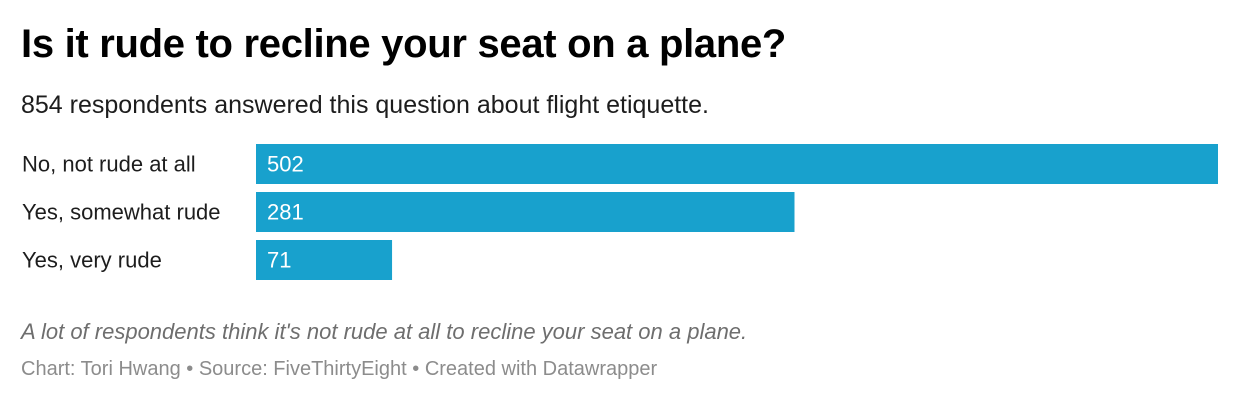 This screenshot has height=404, width=1240. What do you see at coordinates (285, 212) in the screenshot?
I see `bar-value-label: 281` at bounding box center [285, 212].